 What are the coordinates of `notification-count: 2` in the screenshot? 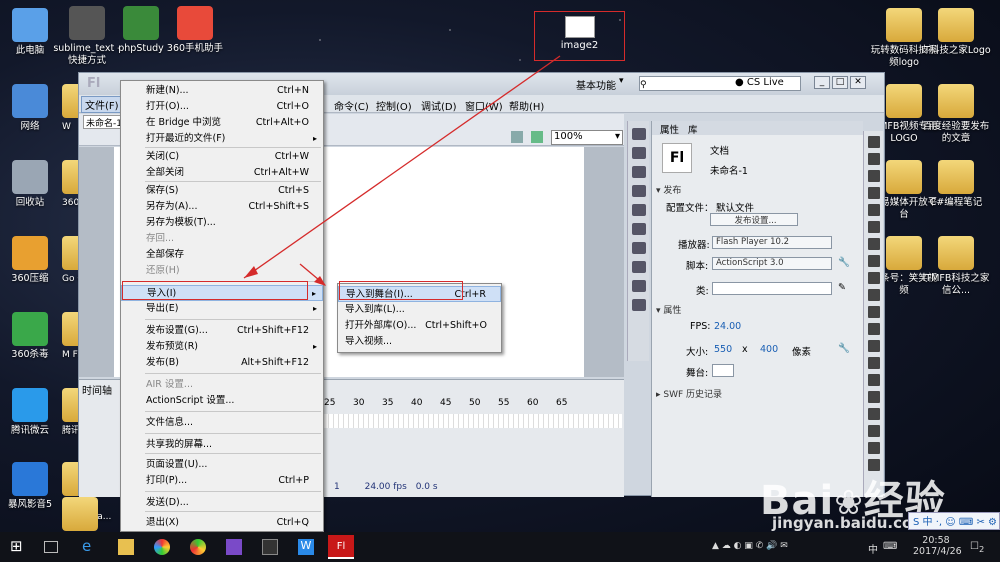 It's located at (981, 549).